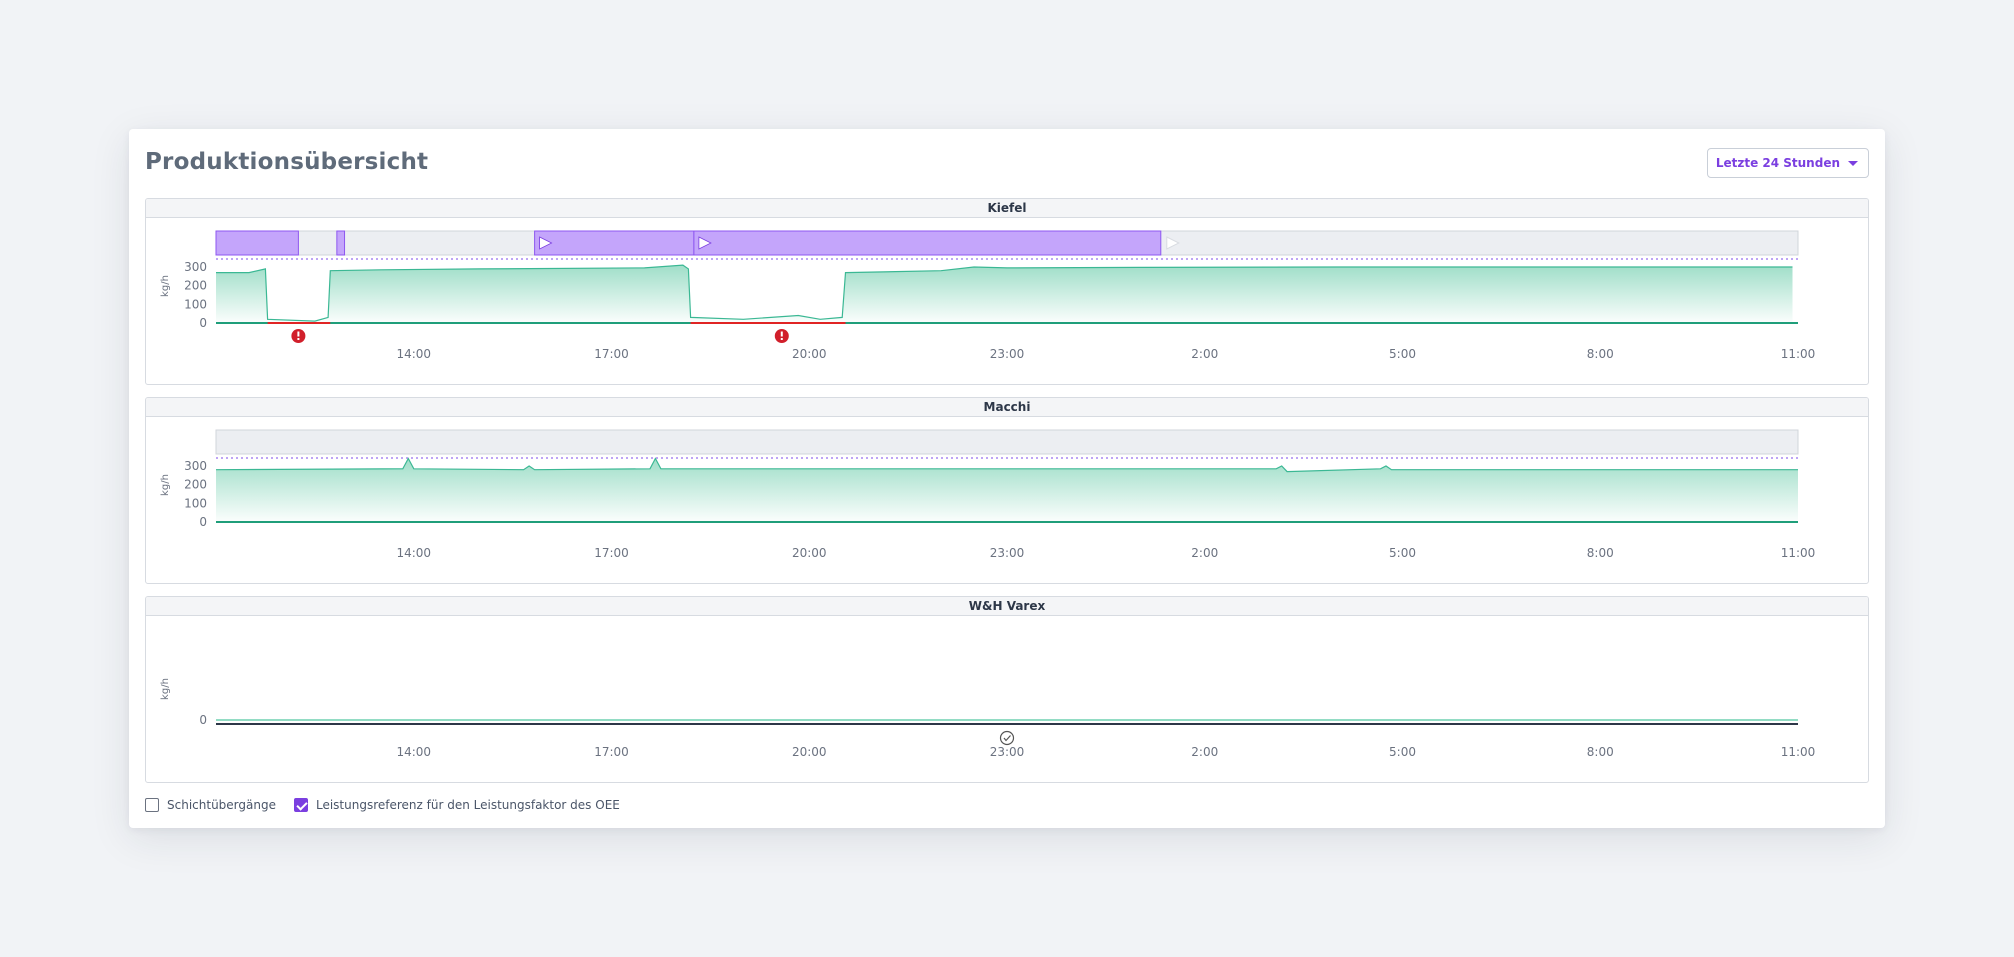 This screenshot has width=2014, height=957. What do you see at coordinates (1007, 442) in the screenshot?
I see `order-track` at bounding box center [1007, 442].